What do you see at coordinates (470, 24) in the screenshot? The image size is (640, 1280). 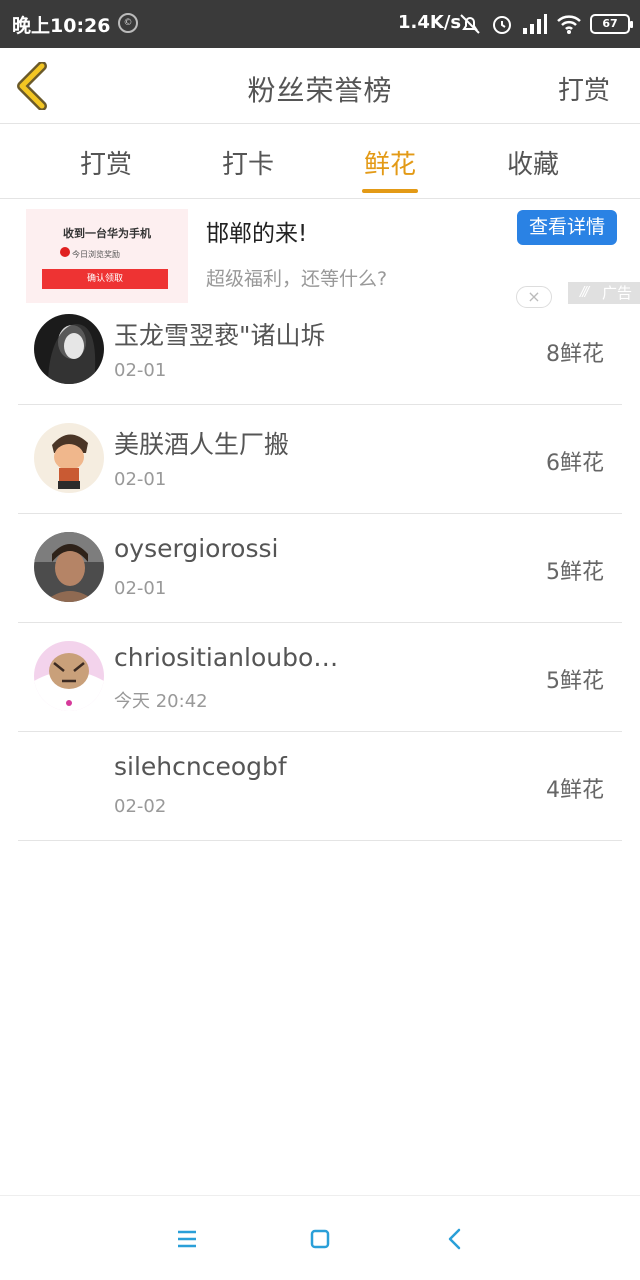 I see `bell-off-icon` at bounding box center [470, 24].